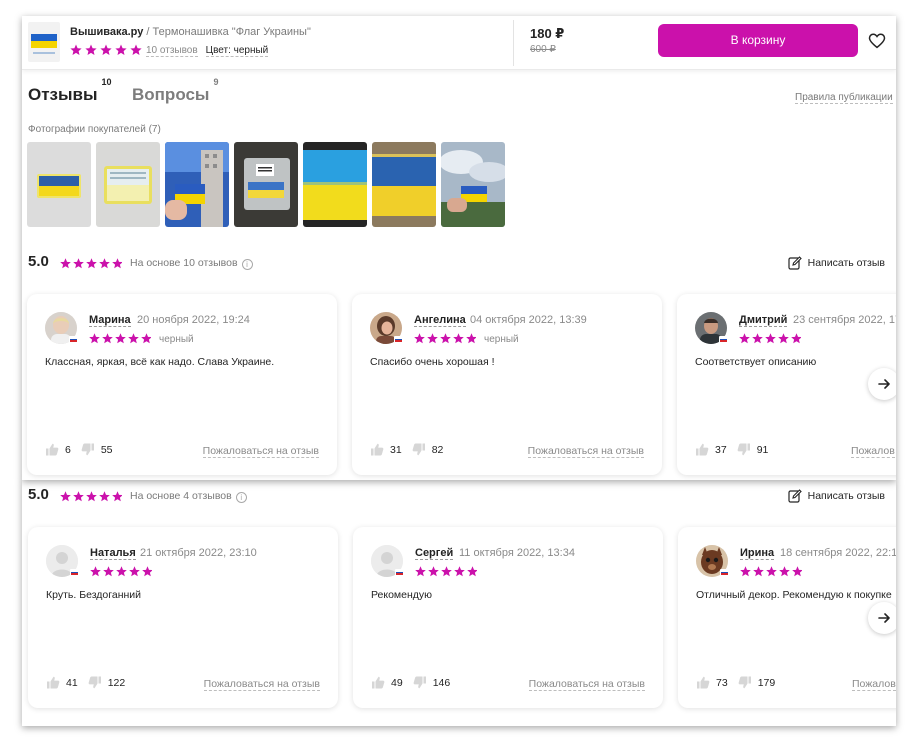  I want to click on reviewer-name: Ирина, so click(757, 553).